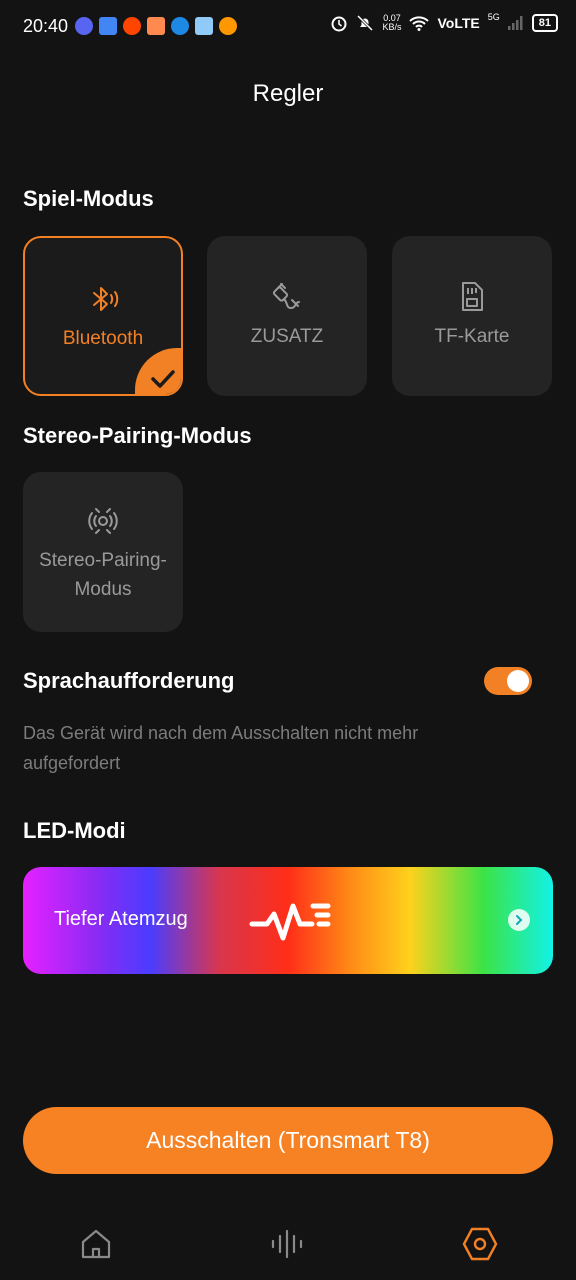 The width and height of the screenshot is (576, 1280). I want to click on status-right: 0.07 KB/s VoLTE 5G 81, so click(444, 22).